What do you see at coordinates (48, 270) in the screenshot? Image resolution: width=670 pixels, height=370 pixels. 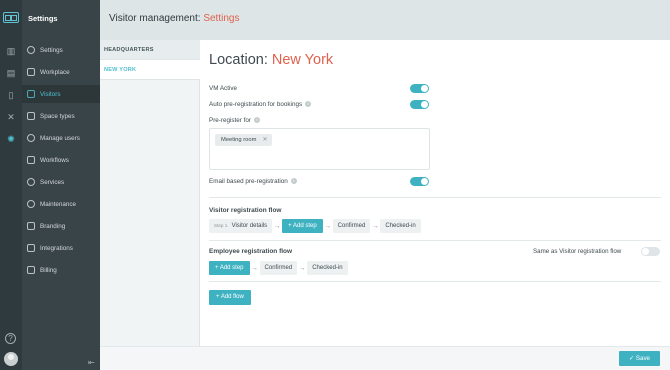 I see `sidebar-item-label: Billing` at bounding box center [48, 270].